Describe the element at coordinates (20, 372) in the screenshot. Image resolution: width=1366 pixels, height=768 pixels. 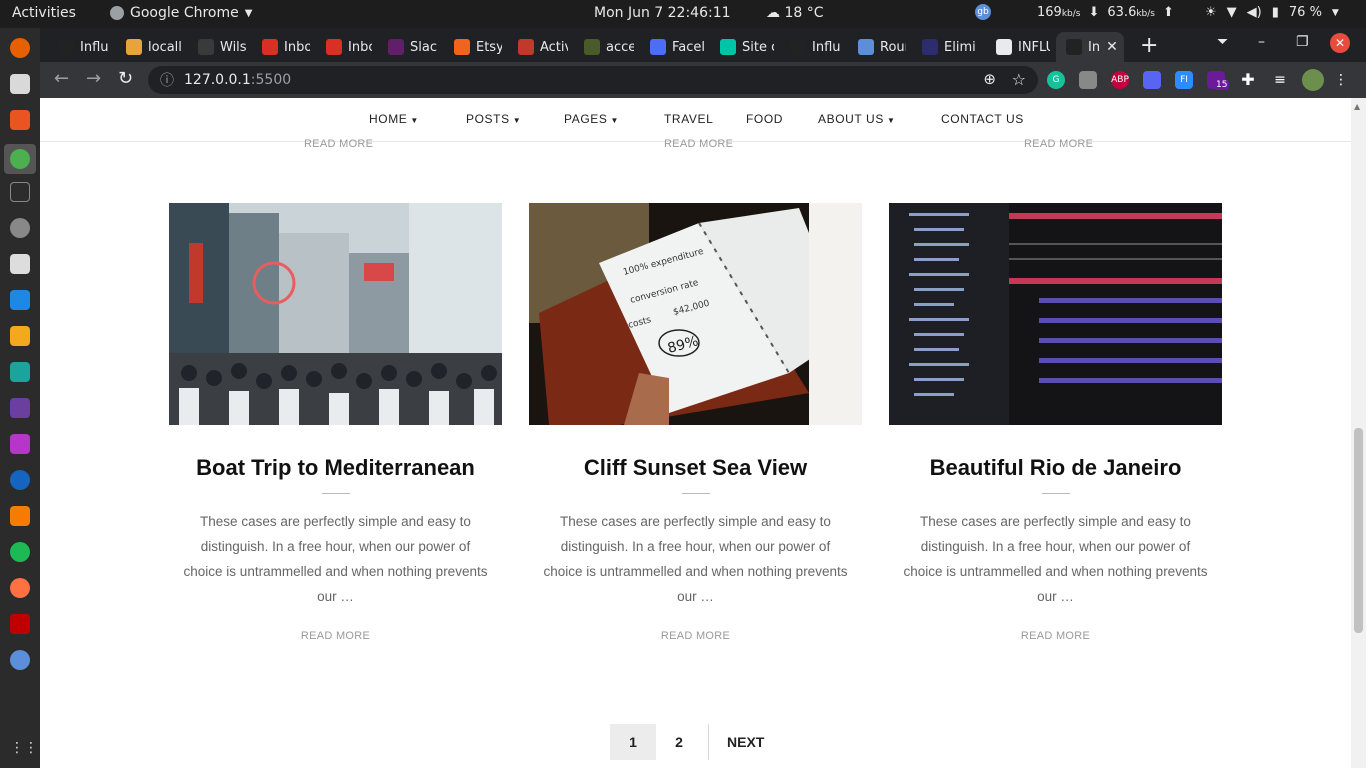
I see `webstorm-icon` at that location.